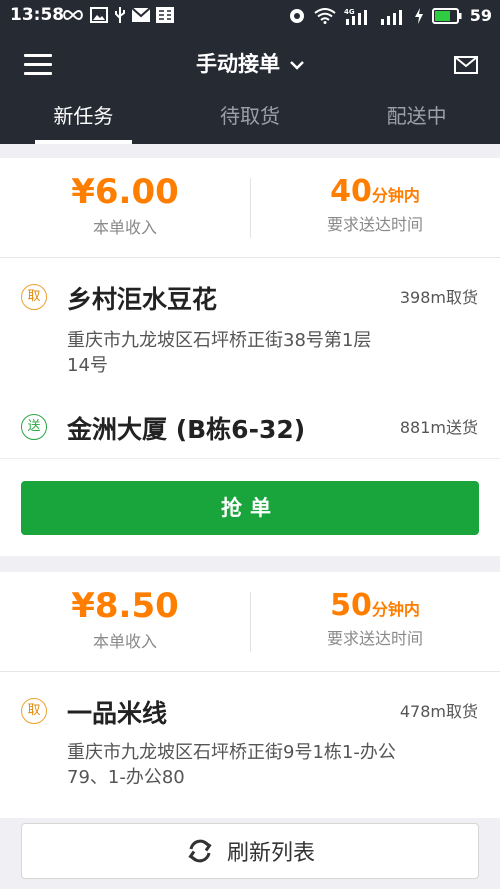 This screenshot has height=889, width=500. I want to click on delivery-minutes: 50分钟内, so click(375, 605).